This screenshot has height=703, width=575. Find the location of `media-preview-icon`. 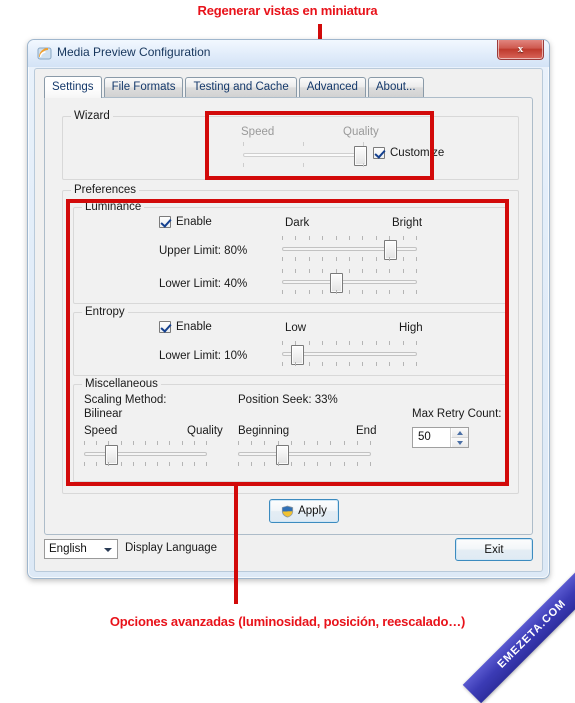

media-preview-icon is located at coordinates (44, 53).